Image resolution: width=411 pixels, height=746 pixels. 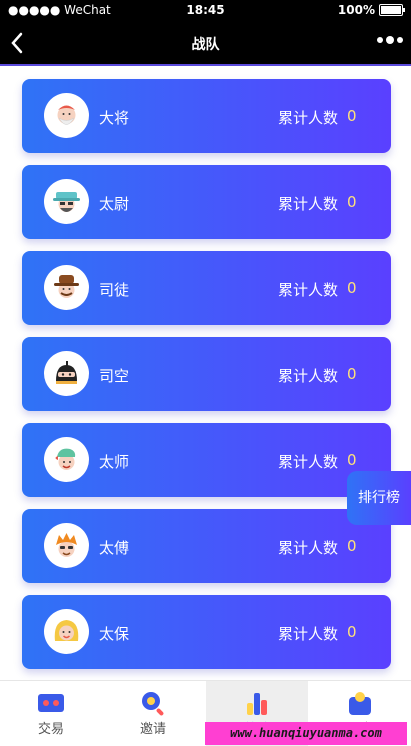 I want to click on team-name: 大将, so click(x=114, y=118).